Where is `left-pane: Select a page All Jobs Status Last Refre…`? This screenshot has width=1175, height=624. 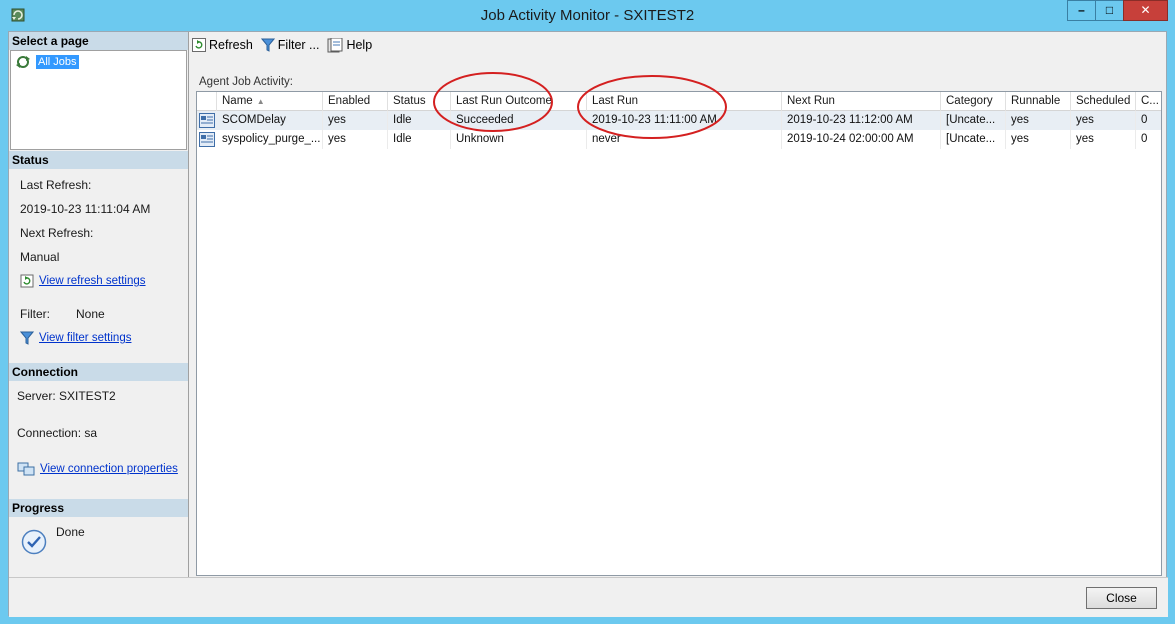
left-pane: Select a page All Jobs Status Last Refre… is located at coordinates (99, 304).